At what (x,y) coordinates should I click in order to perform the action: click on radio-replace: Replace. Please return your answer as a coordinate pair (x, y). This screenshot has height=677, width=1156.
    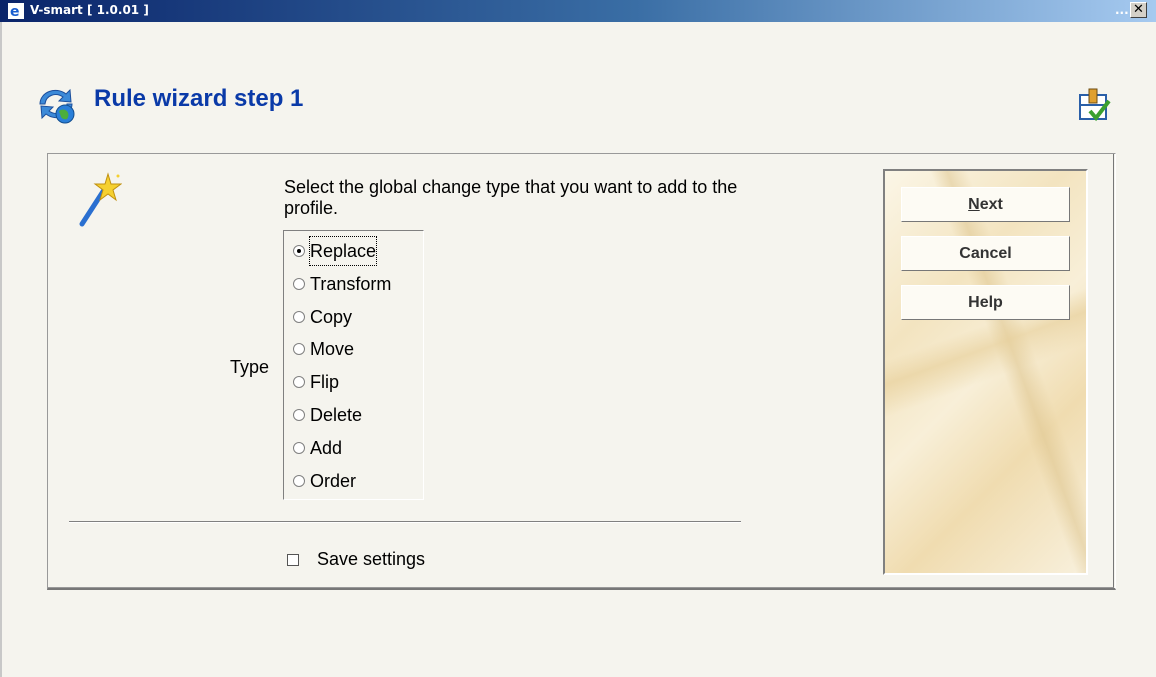
    Looking at the image, I should click on (359, 251).